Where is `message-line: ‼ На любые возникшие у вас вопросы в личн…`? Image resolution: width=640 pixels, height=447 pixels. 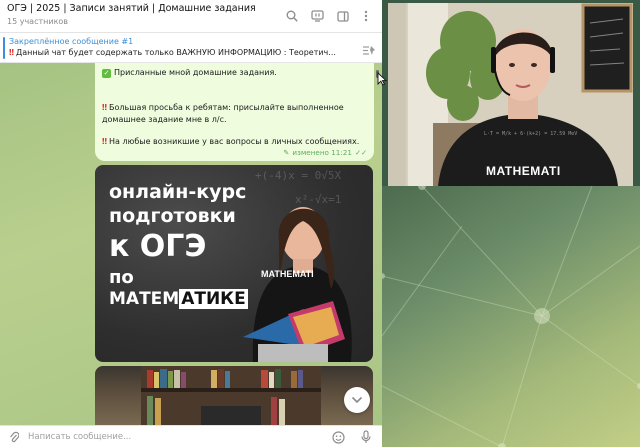 message-line: ‼ На любые возникшие у вас вопросы в личн… is located at coordinates (230, 141).